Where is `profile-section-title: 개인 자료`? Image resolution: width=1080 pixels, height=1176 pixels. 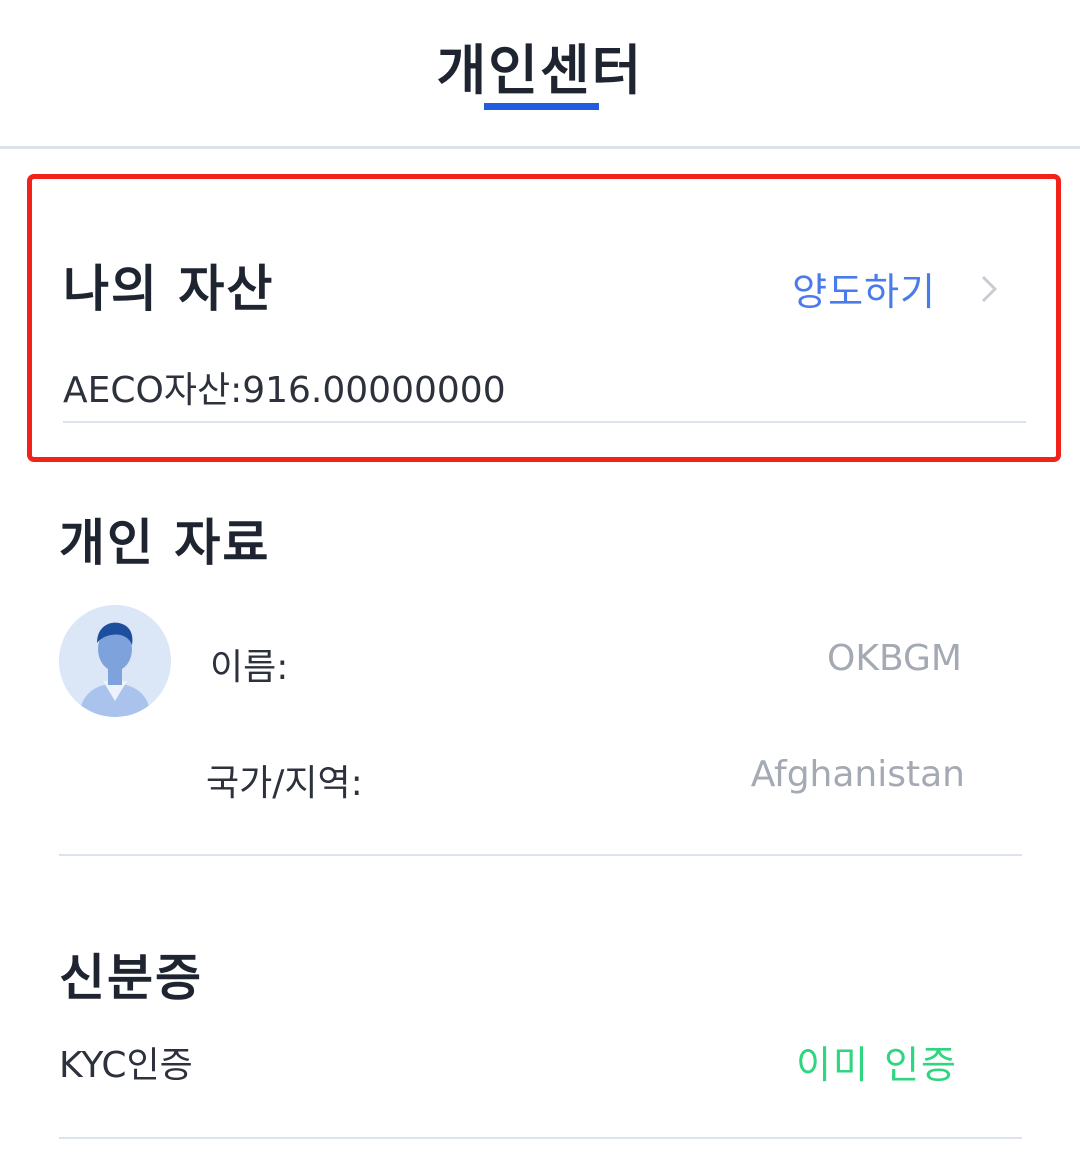
profile-section-title: 개인 자료 is located at coordinates (165, 543).